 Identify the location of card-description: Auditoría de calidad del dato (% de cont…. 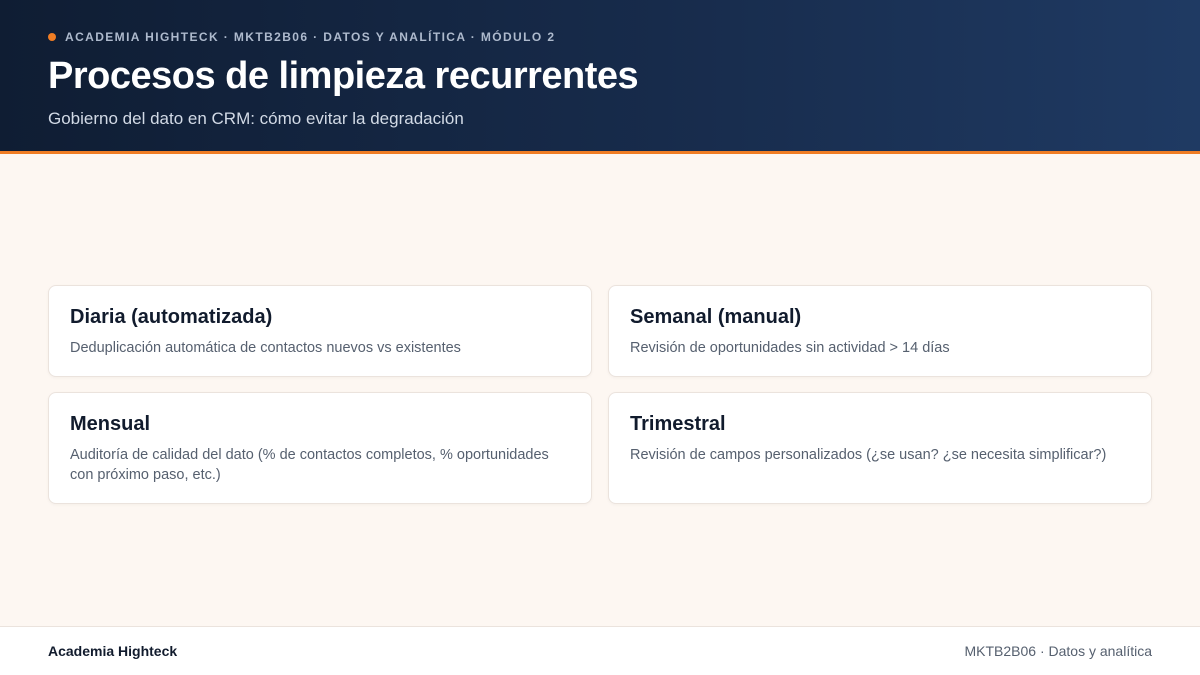
(309, 465).